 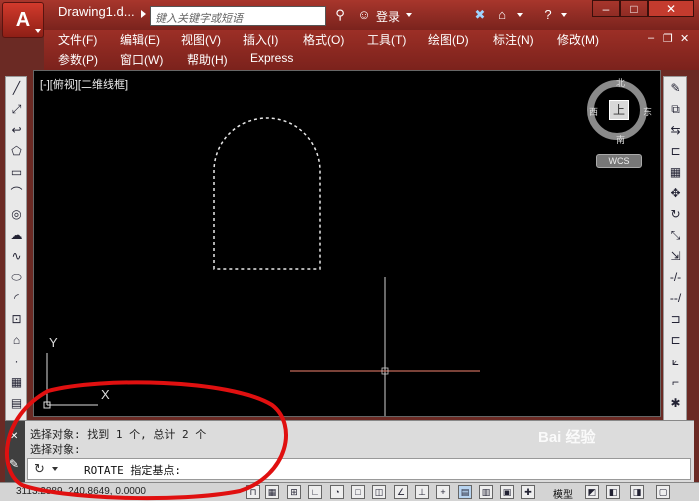 What do you see at coordinates (141, 59) in the screenshot?
I see `menu-window: 窗口(W)` at bounding box center [141, 59].